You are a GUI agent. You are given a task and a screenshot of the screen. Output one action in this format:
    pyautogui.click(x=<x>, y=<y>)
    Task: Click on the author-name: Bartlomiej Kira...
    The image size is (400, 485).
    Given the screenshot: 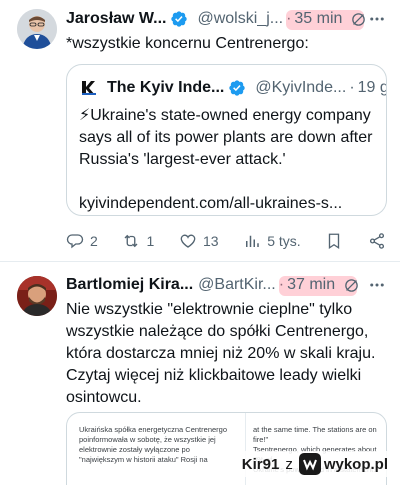 What is the action you would take?
    pyautogui.click(x=129, y=285)
    